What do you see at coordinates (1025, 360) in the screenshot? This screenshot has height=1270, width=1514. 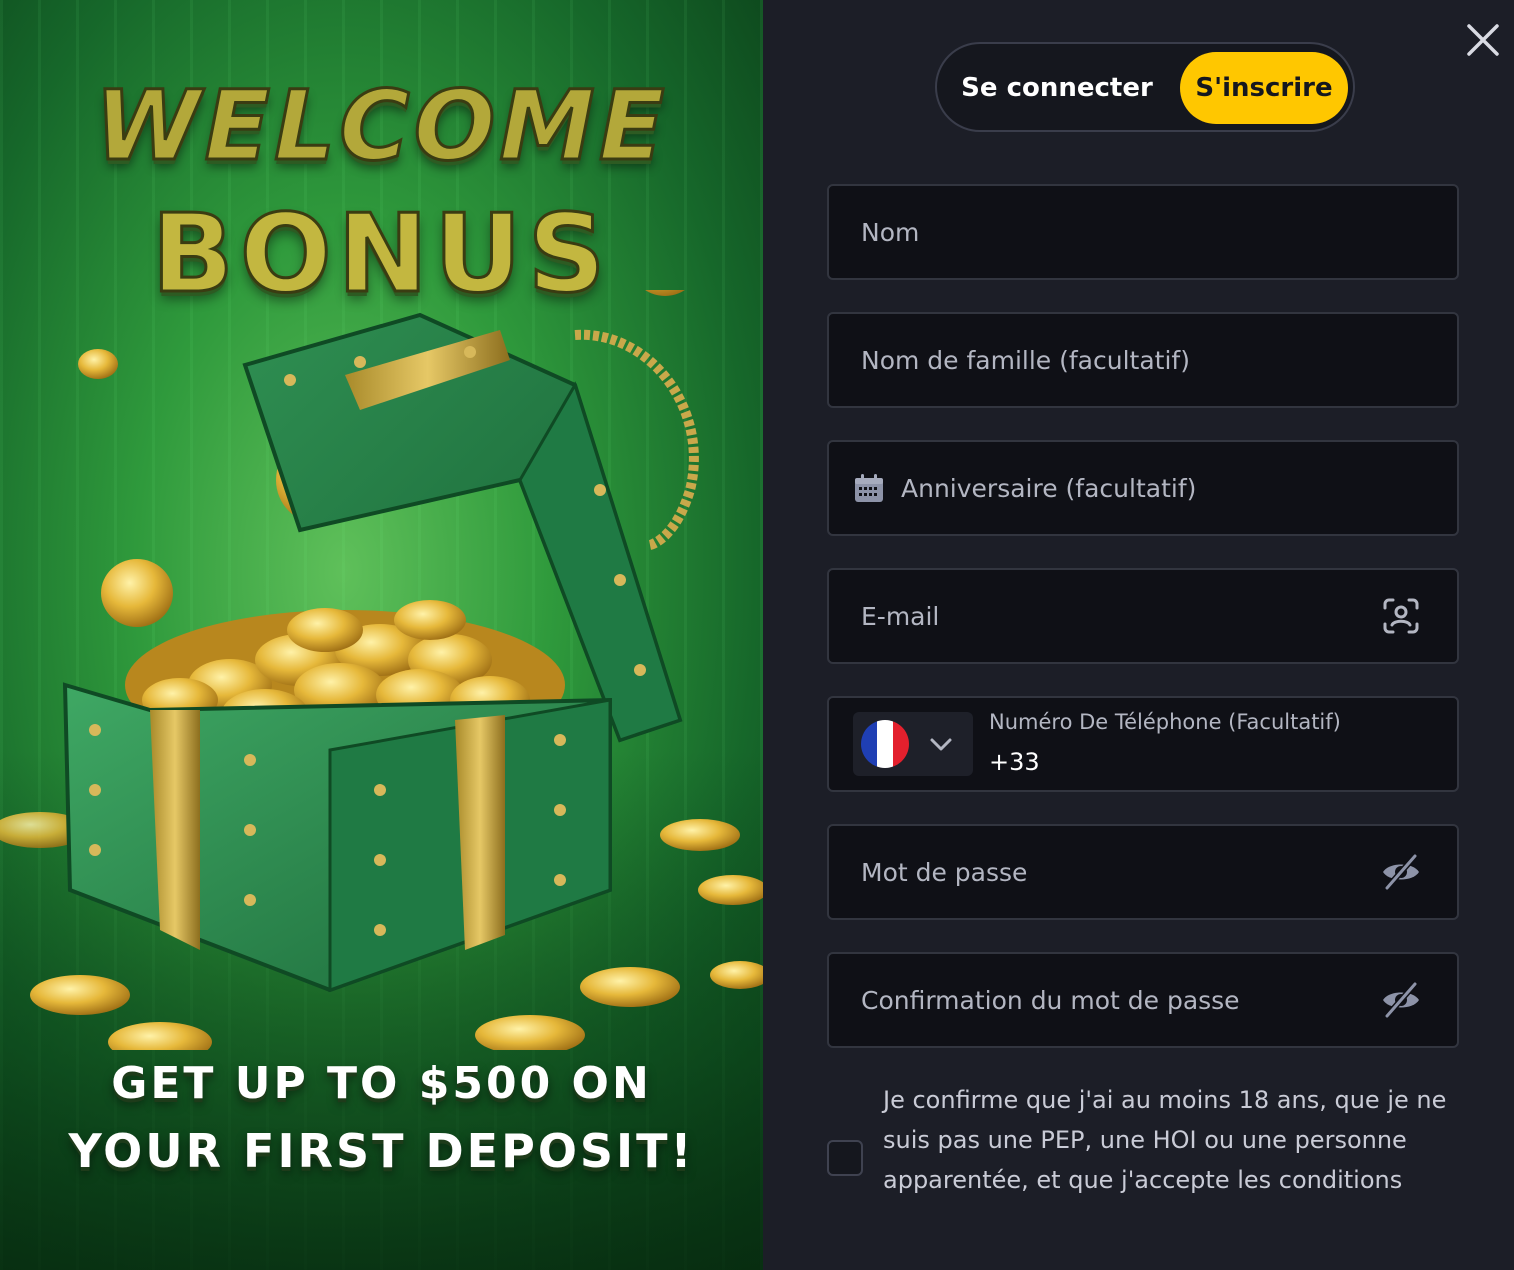 I see `last-name-placeholder: Nom de famille (facultatif)` at bounding box center [1025, 360].